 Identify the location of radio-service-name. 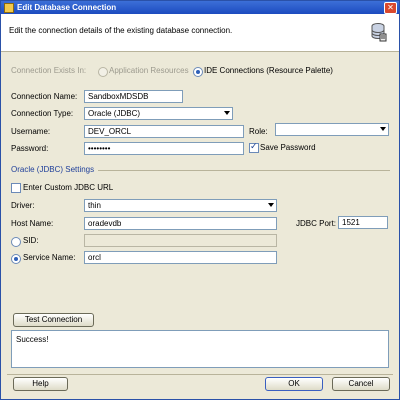
(16, 259).